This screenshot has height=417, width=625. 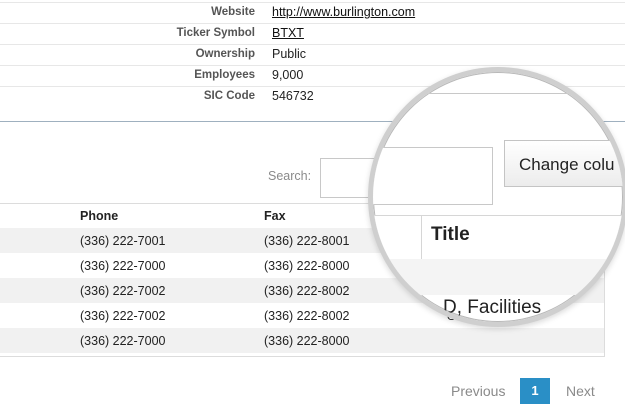 What do you see at coordinates (514, 93) in the screenshot?
I see `magnified-rule` at bounding box center [514, 93].